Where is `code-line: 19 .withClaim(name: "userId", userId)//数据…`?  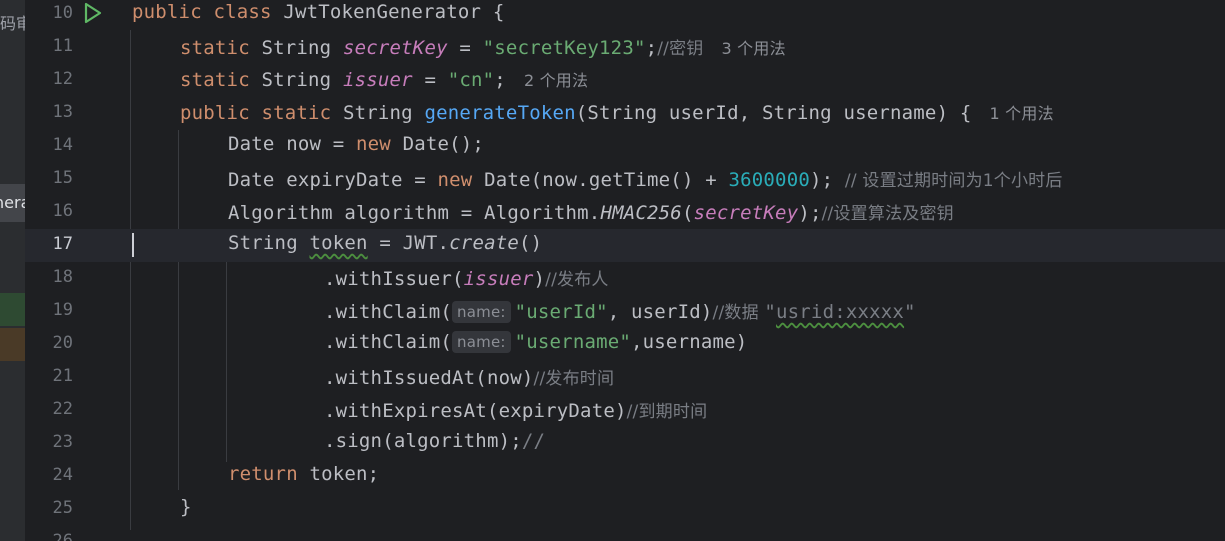
code-line: 19 .withClaim(name: "userId", userId)//数据… is located at coordinates (625, 311).